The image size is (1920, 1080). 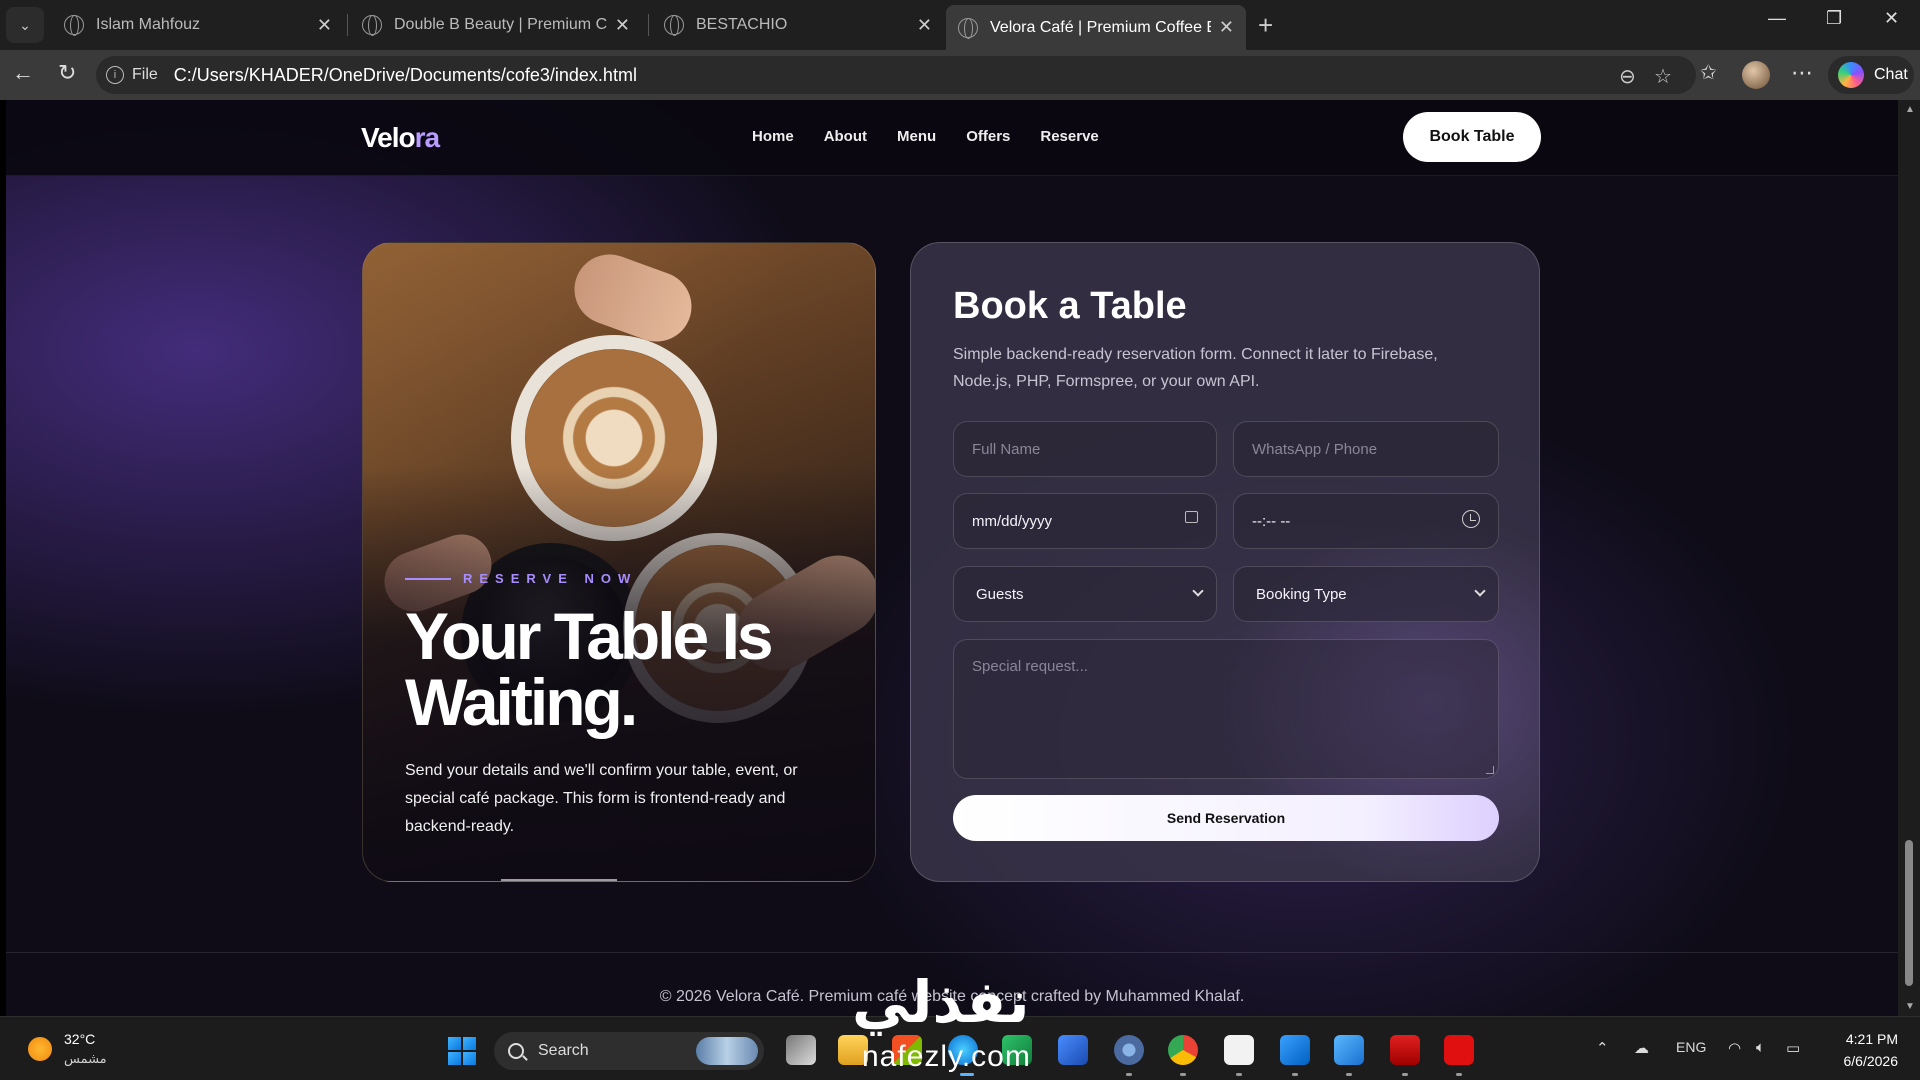 What do you see at coordinates (1909, 558) in the screenshot?
I see `page-scrollbar: ▲ ▼` at bounding box center [1909, 558].